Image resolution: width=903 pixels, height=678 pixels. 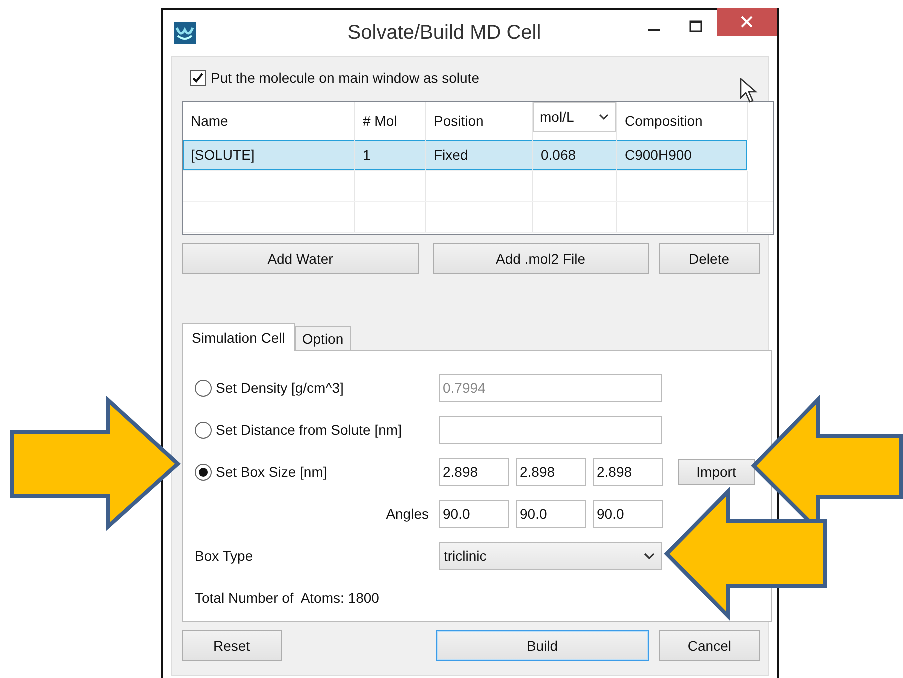 I want to click on checkbox-label: Put the molecule on main window as solute, so click(x=345, y=78).